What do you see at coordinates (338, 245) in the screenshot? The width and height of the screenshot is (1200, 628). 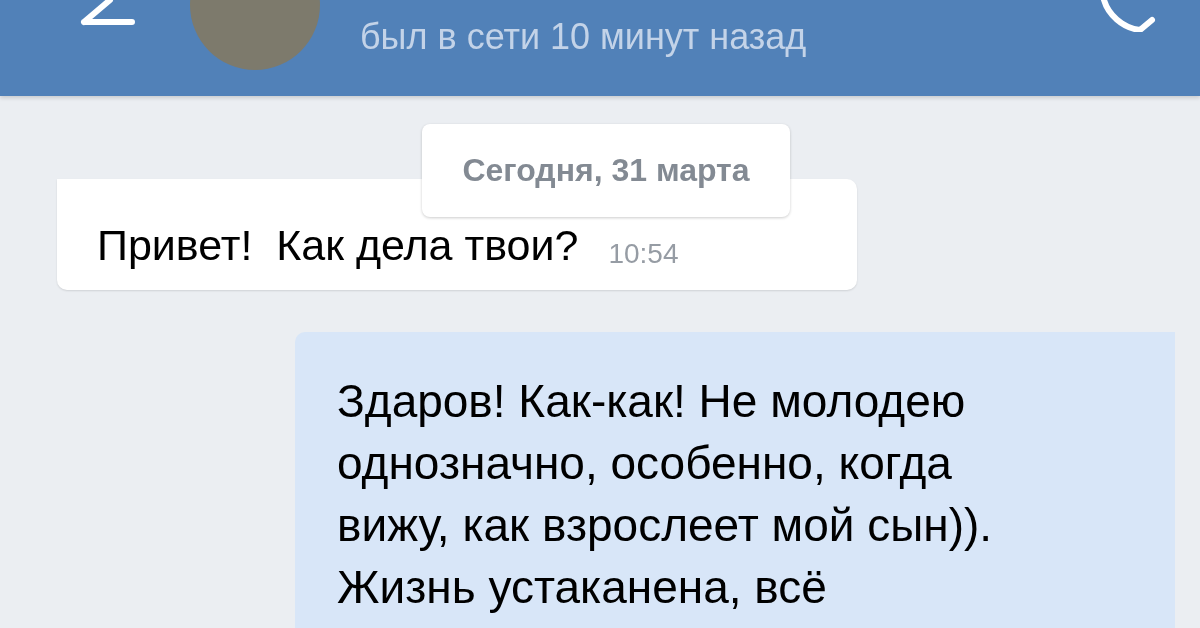 I see `message-text: Привет! Как дела твои?` at bounding box center [338, 245].